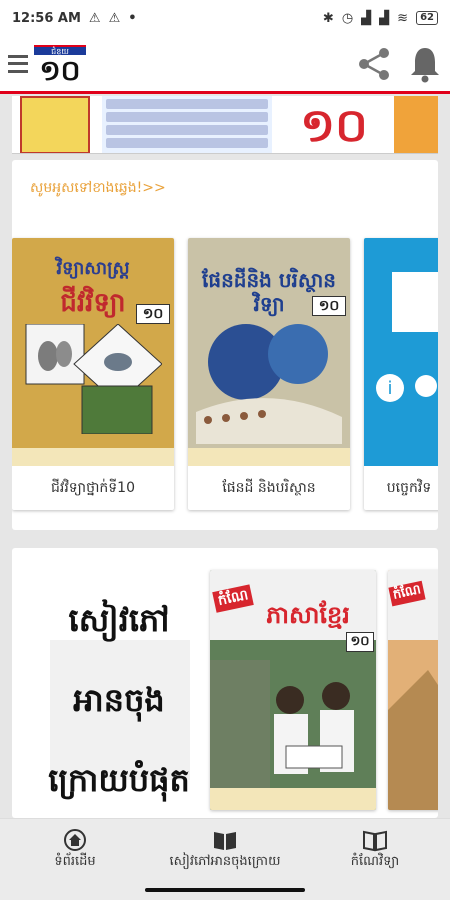 The height and width of the screenshot is (900, 450). What do you see at coordinates (98, 188) in the screenshot?
I see `swipe-hint: សូមអូសទៅខាងឆ្វេង!>>` at bounding box center [98, 188].